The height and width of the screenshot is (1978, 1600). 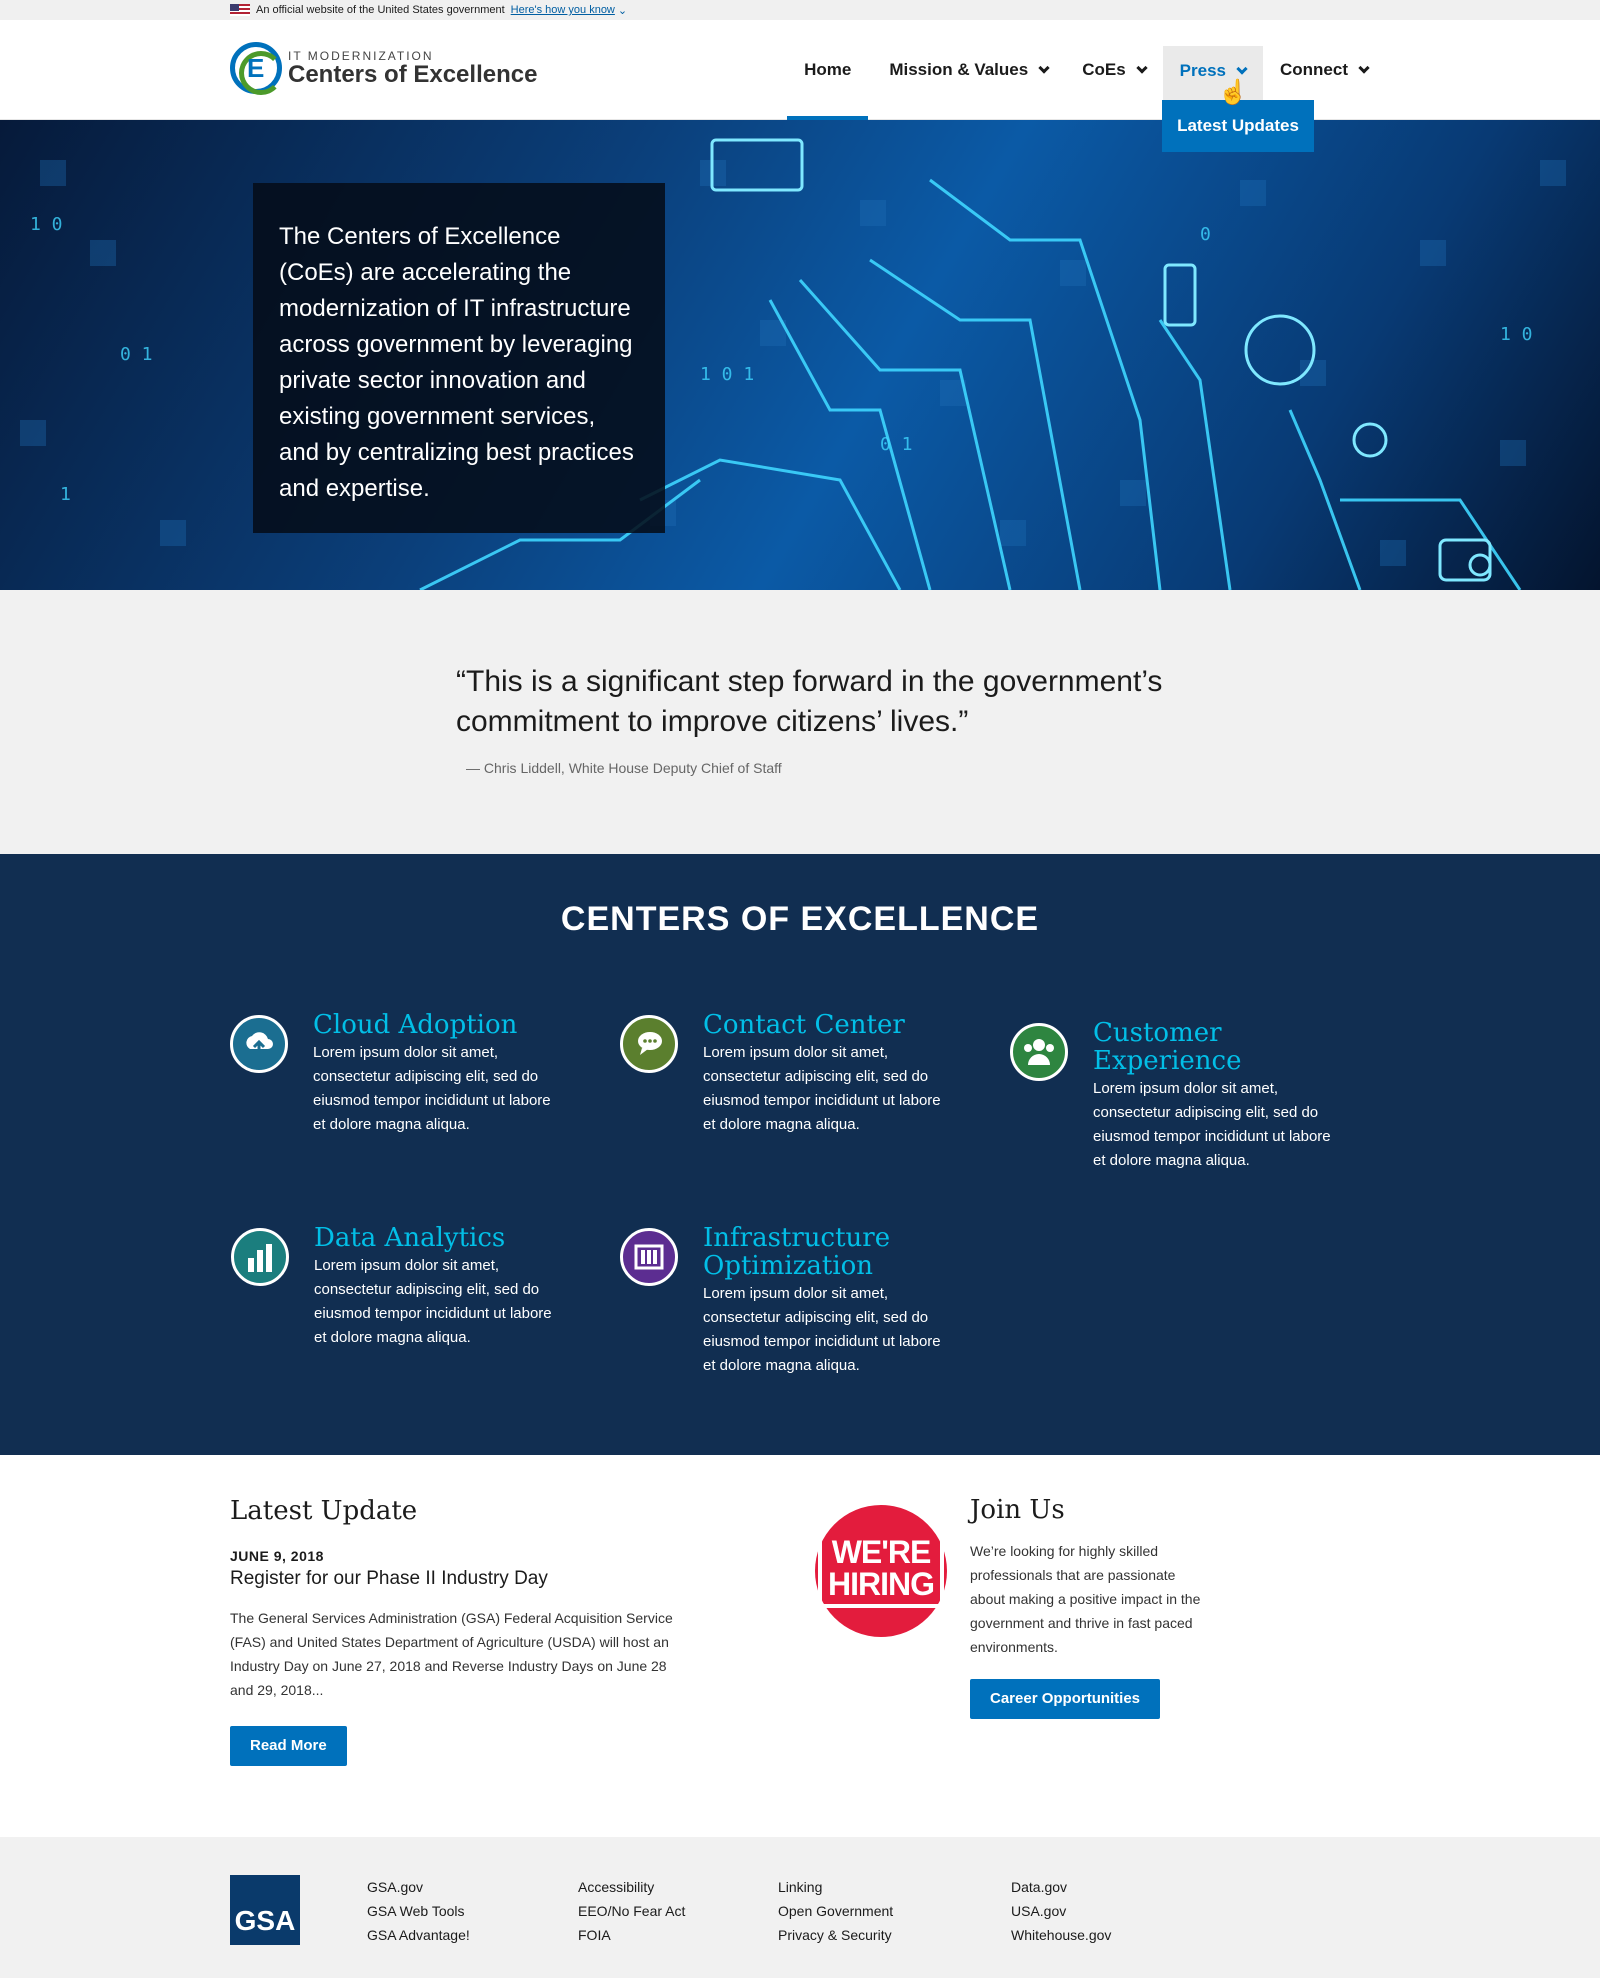 What do you see at coordinates (413, 74) in the screenshot?
I see `logo-title: Centers of Excellence` at bounding box center [413, 74].